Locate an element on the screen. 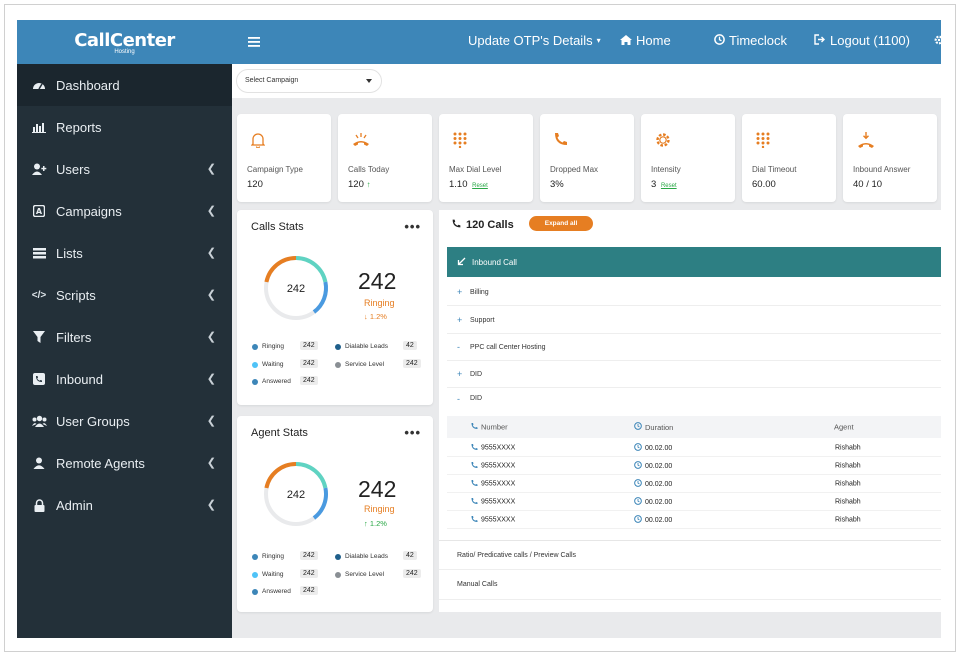  stat-value: 40 / 10 is located at coordinates (868, 184).